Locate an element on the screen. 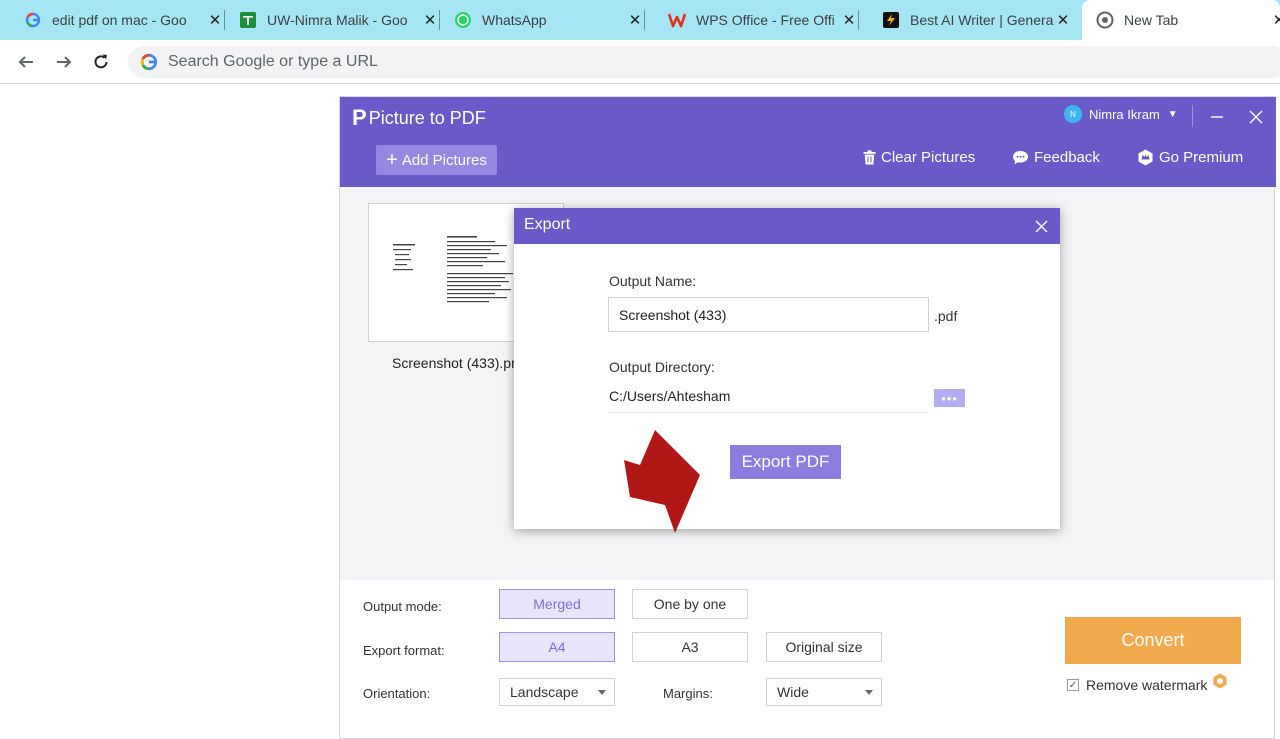  browser-tab-1: edit pdf on mac - Goo ✕ is located at coordinates (124, 20).